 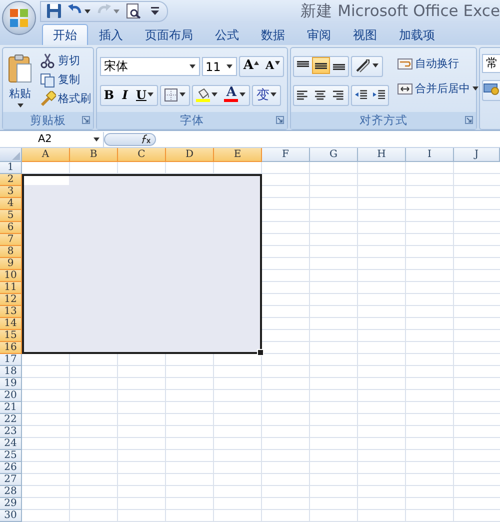 I want to click on grow-font-button: A, so click(x=251, y=65).